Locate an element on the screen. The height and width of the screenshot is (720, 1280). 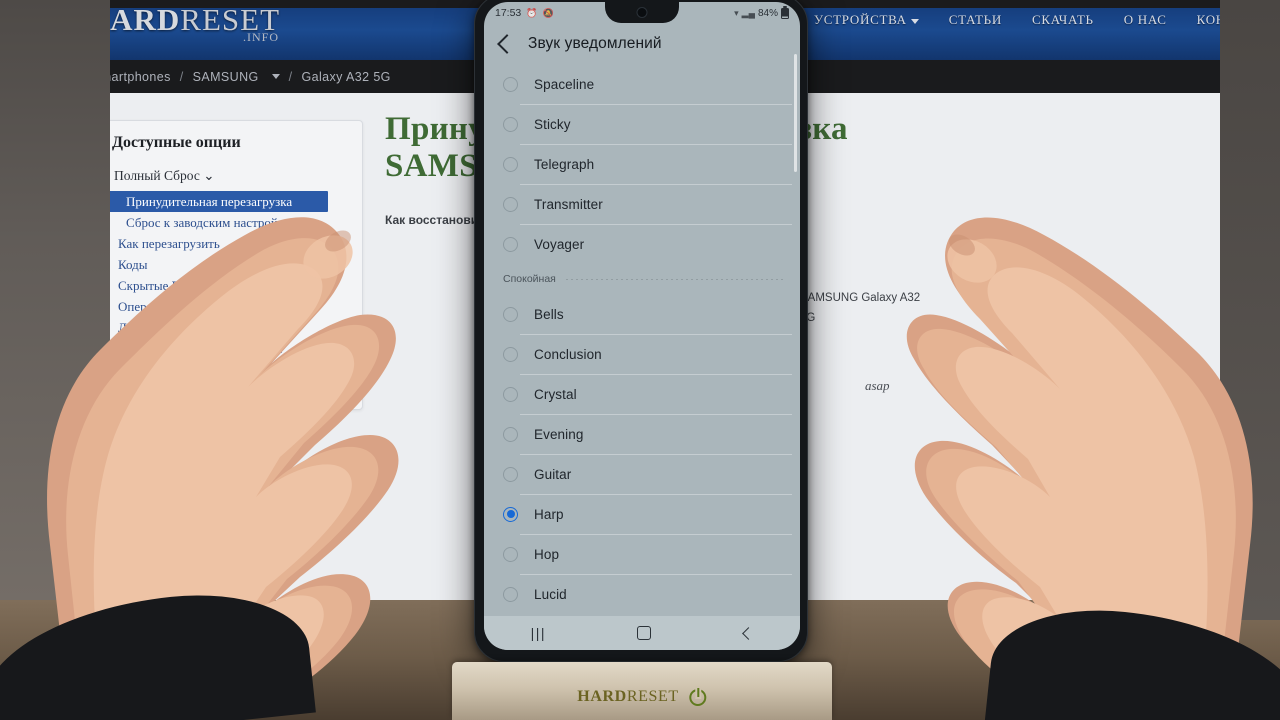
section-divider is located at coordinates (675, 279).